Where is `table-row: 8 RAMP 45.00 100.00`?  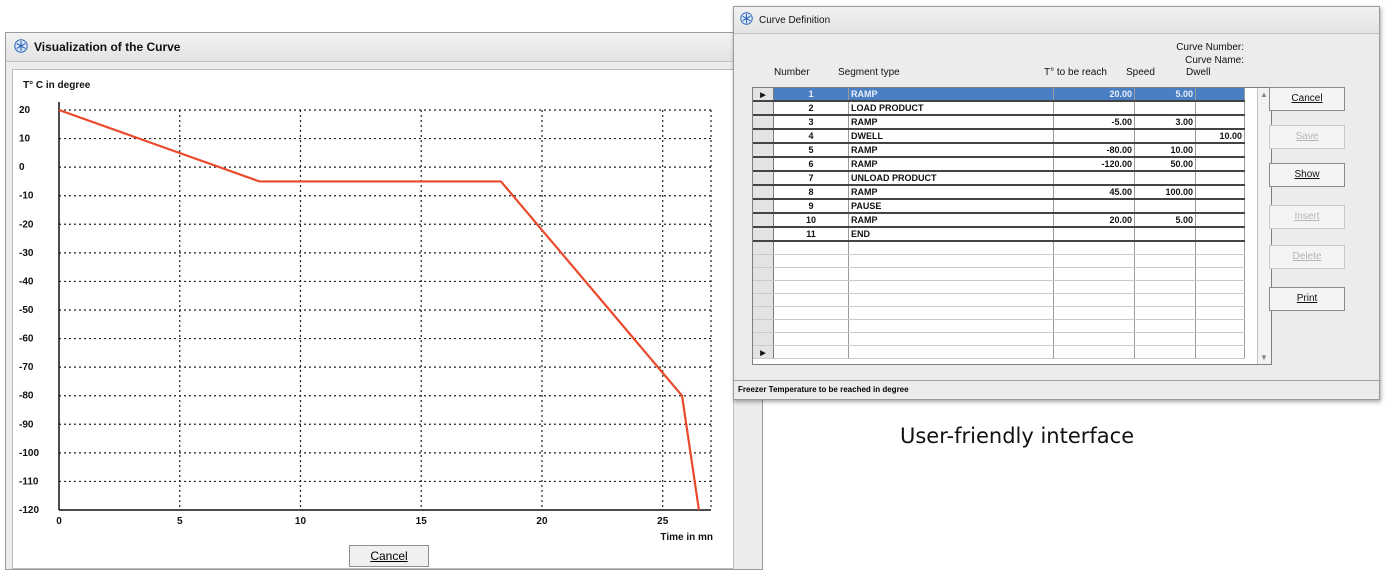
table-row: 8 RAMP 45.00 100.00 is located at coordinates (999, 192).